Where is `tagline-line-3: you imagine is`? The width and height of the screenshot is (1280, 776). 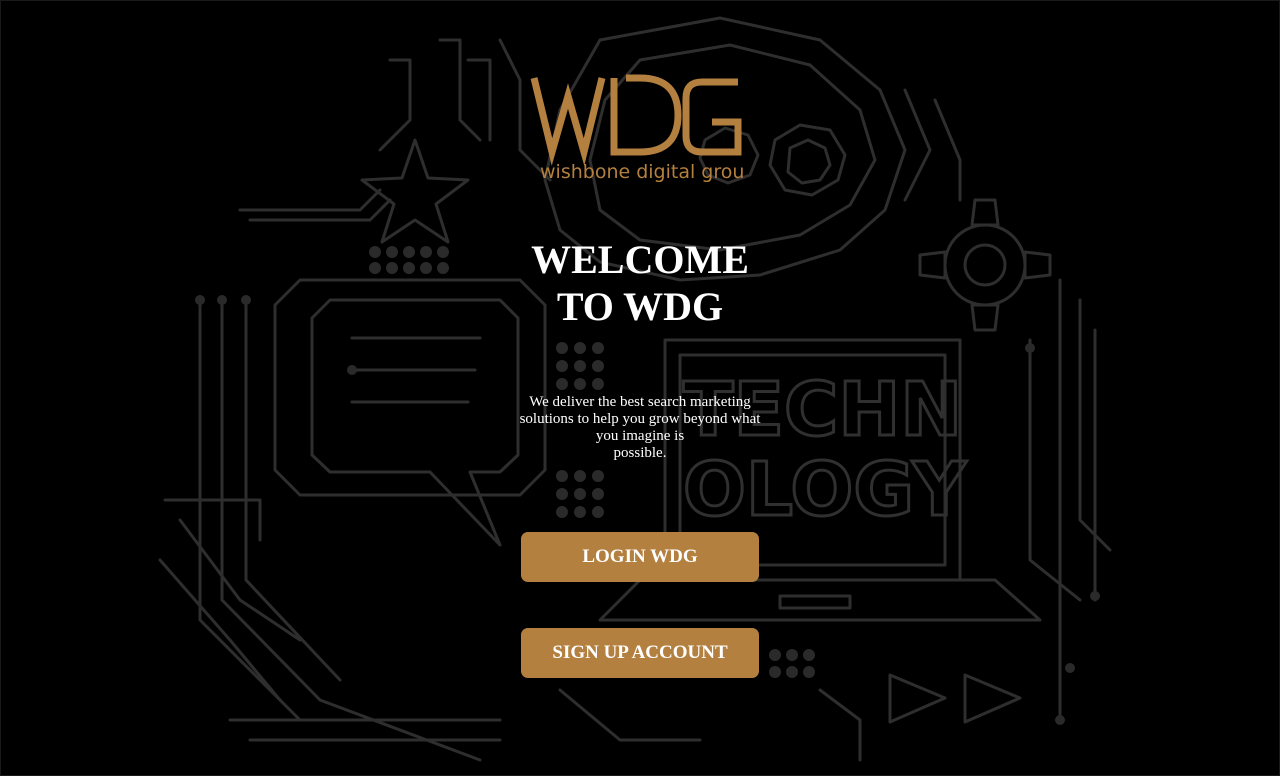 tagline-line-3: you imagine is is located at coordinates (640, 436).